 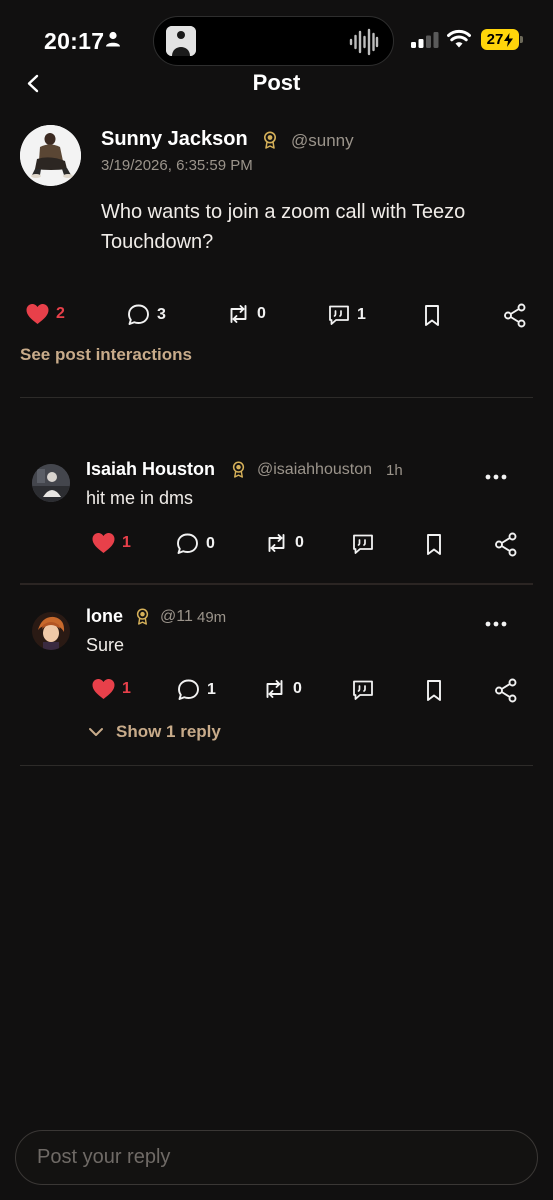 I want to click on status-bar: 20:17 27, so click(x=276, y=40).